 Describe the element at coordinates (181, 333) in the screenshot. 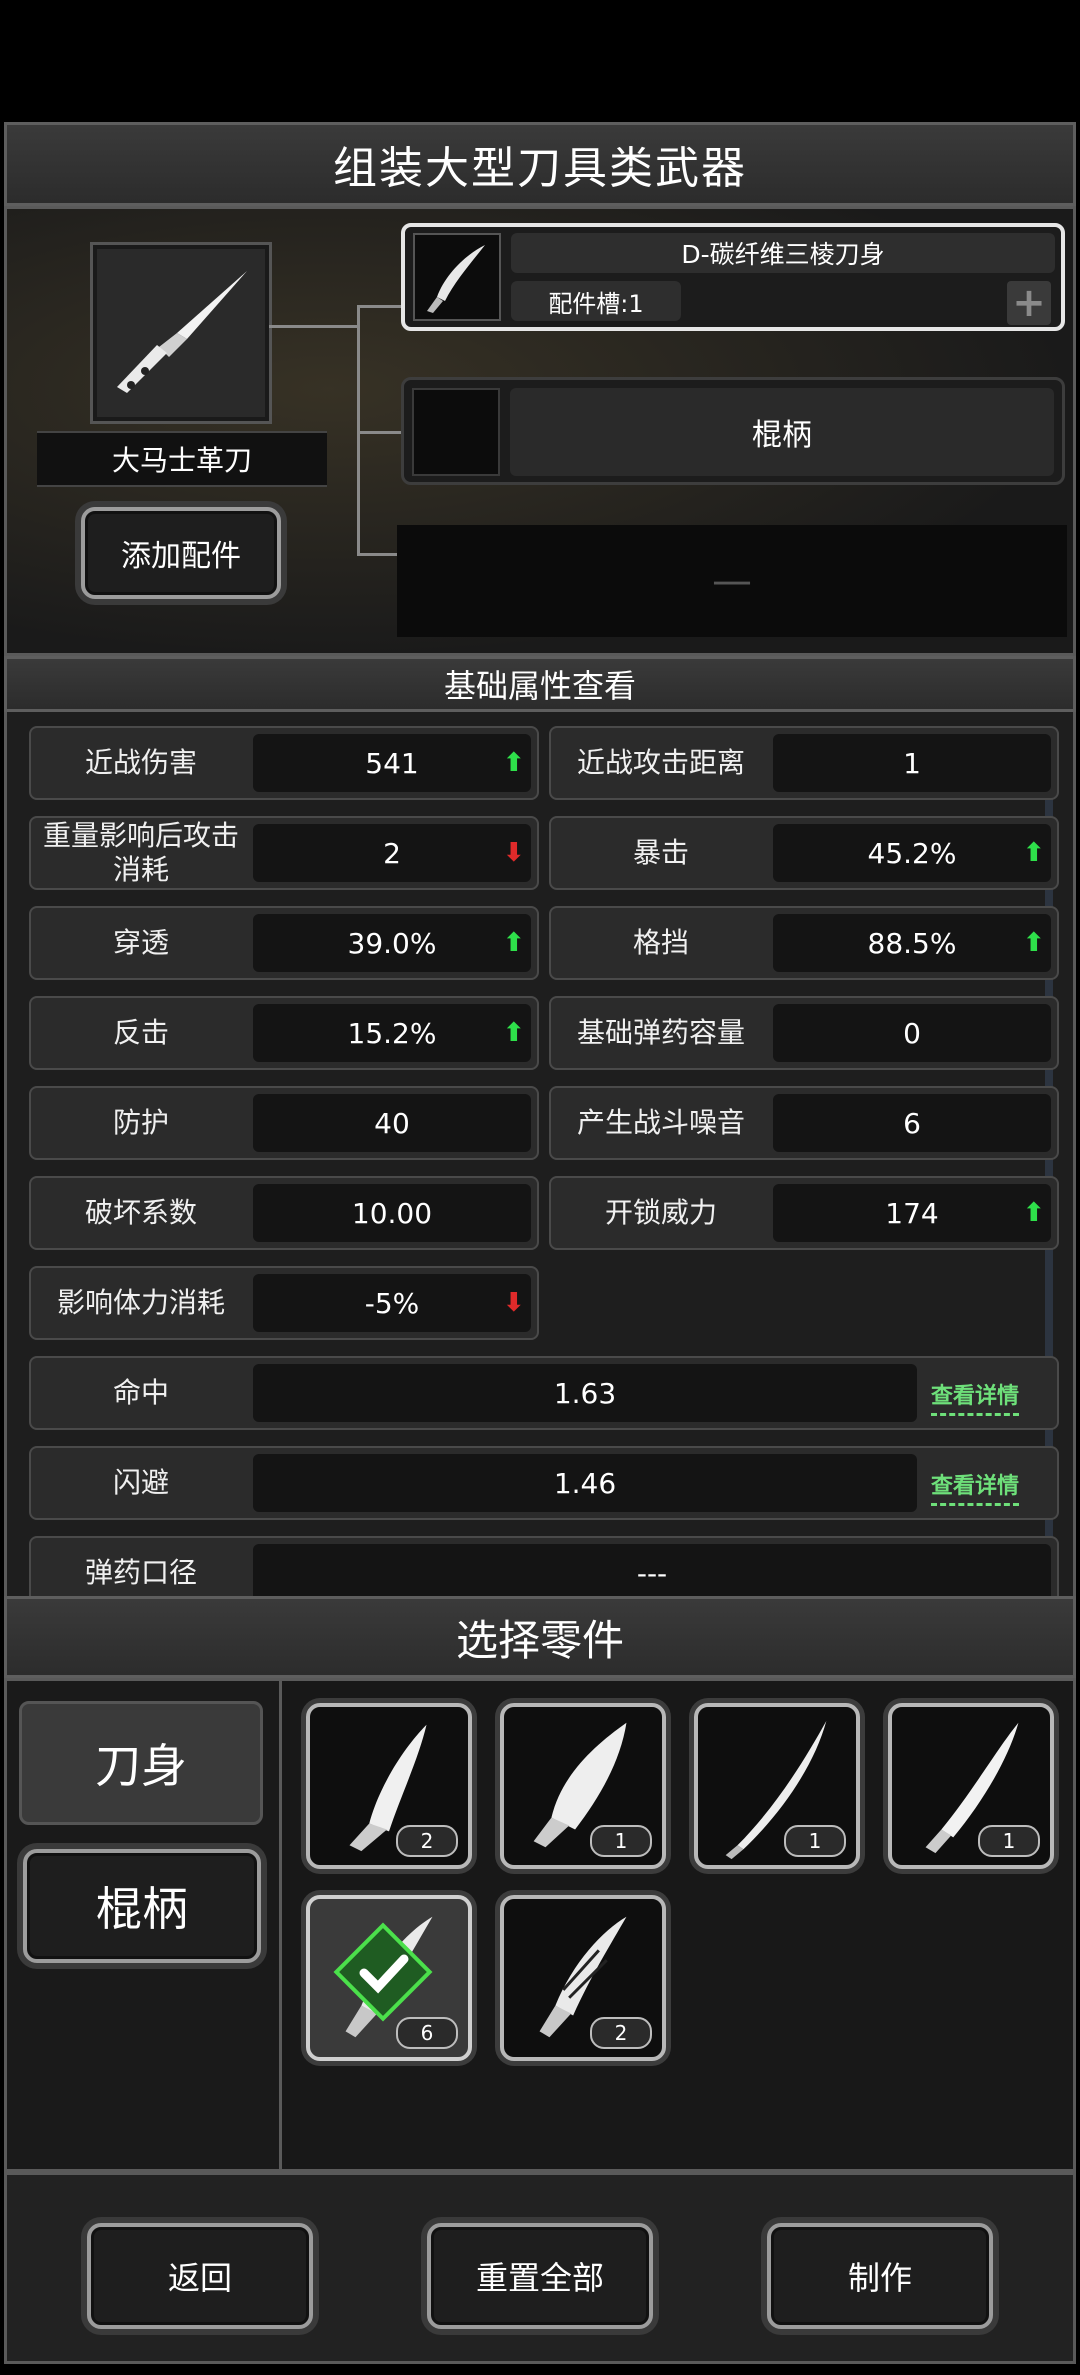

I see `weapon-portrait` at that location.